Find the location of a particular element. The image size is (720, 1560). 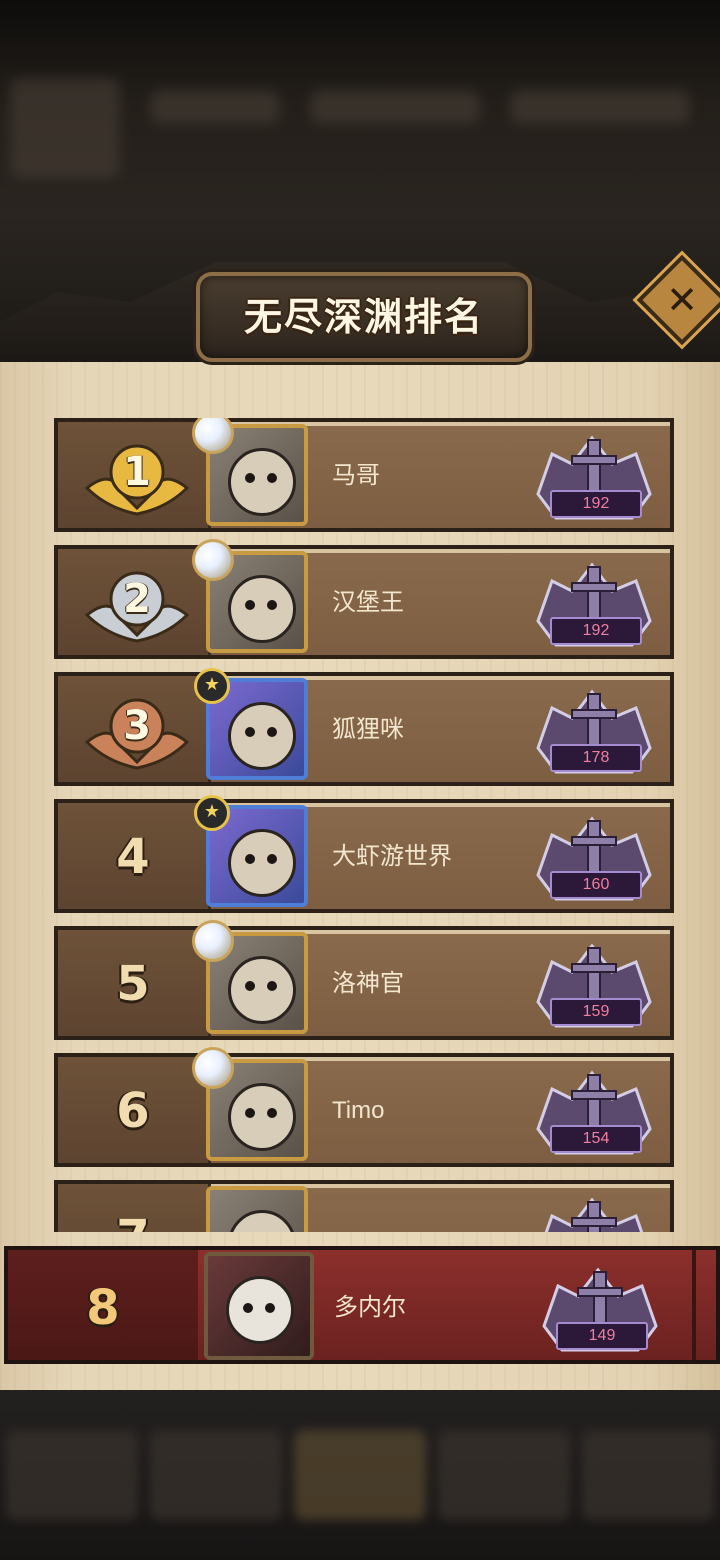

rank-number: 5 is located at coordinates (133, 984).